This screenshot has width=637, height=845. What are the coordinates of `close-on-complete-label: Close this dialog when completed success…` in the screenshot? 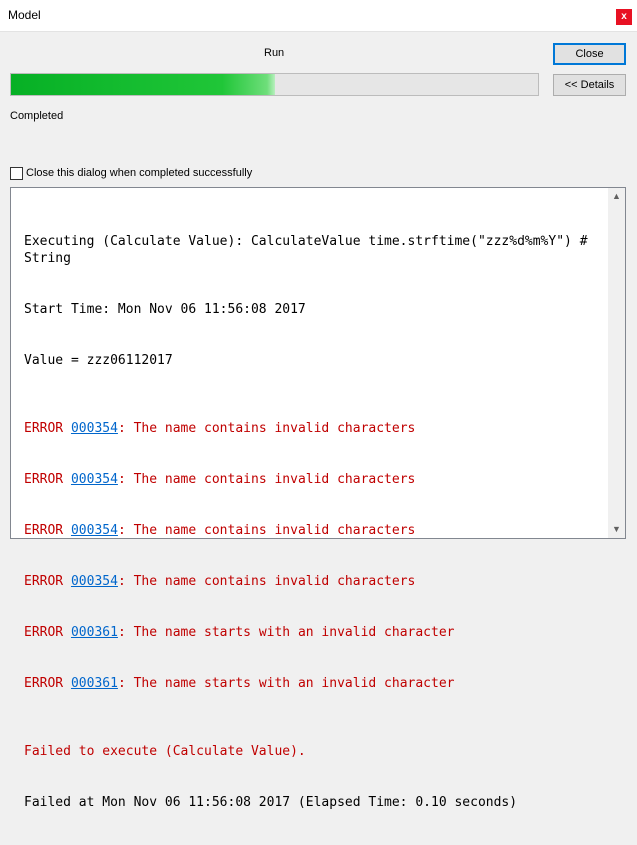 It's located at (139, 173).